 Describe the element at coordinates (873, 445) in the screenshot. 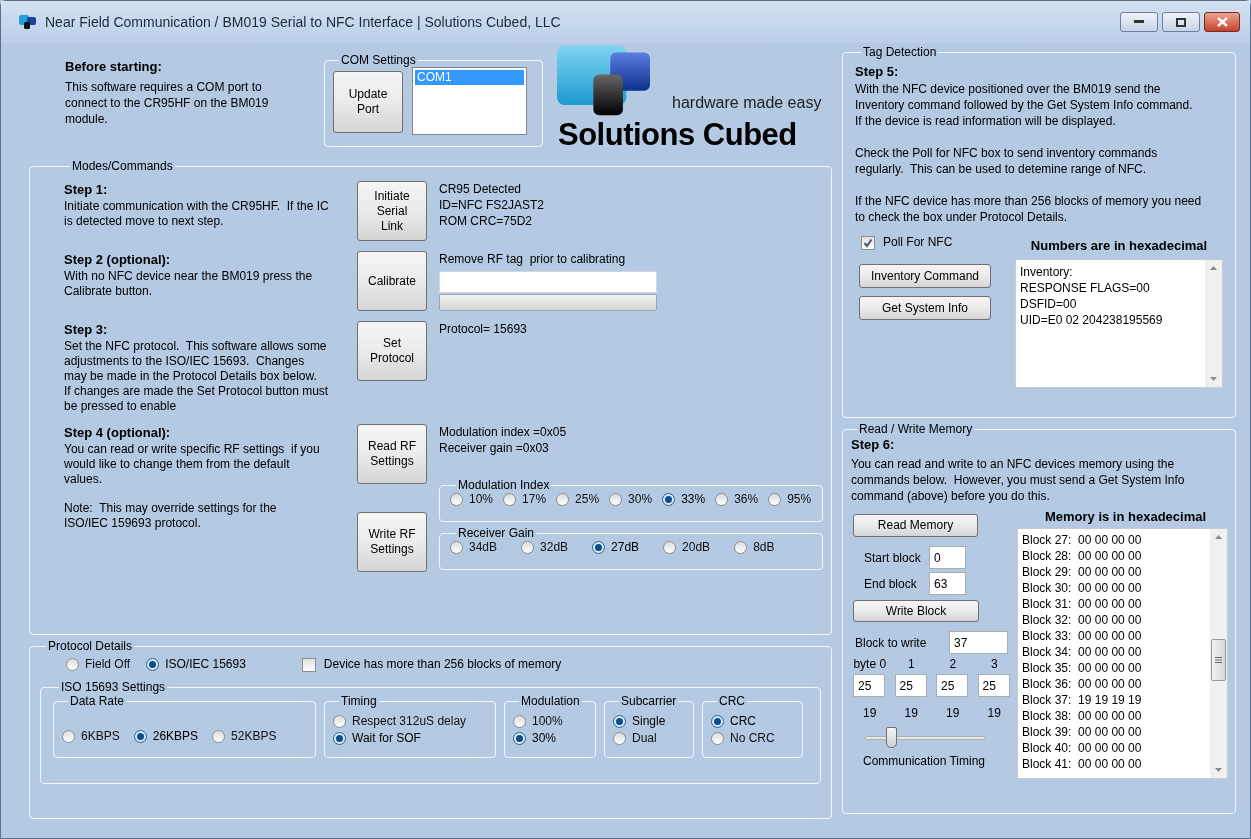

I see `step-heading: Step 6:` at that location.